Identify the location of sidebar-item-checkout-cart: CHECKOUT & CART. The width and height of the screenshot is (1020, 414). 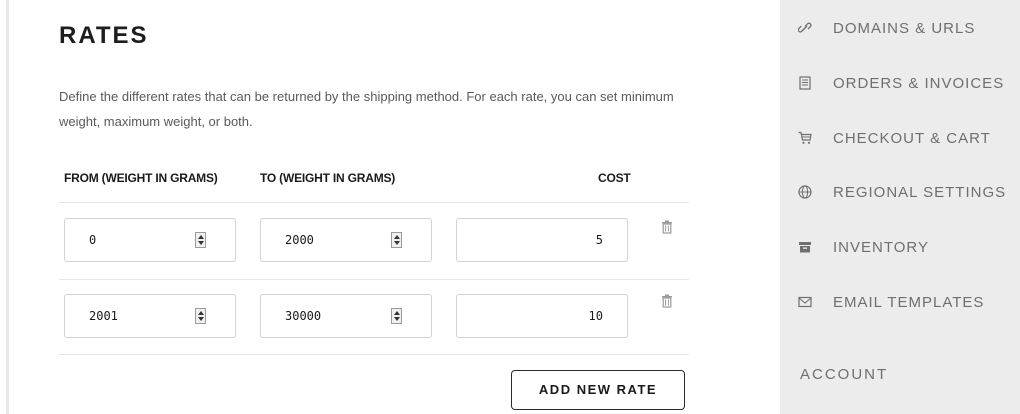
(900, 138).